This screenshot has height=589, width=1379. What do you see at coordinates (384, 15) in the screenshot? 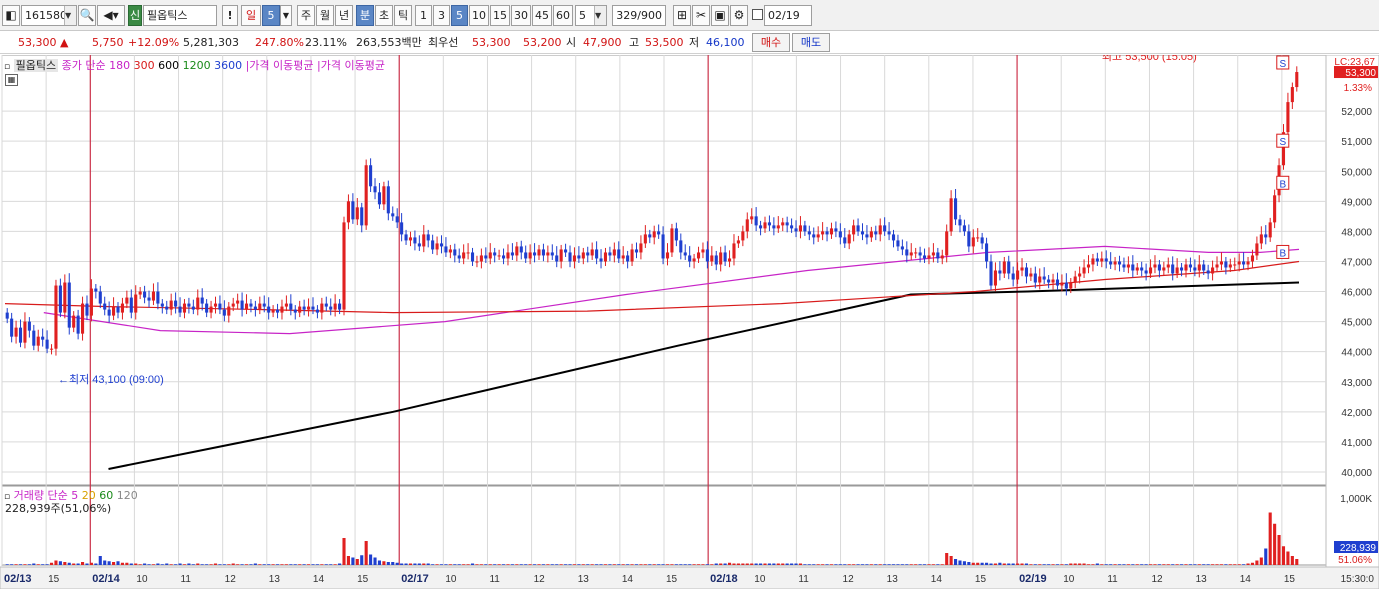
I see `period-second-button: 초` at bounding box center [384, 15].